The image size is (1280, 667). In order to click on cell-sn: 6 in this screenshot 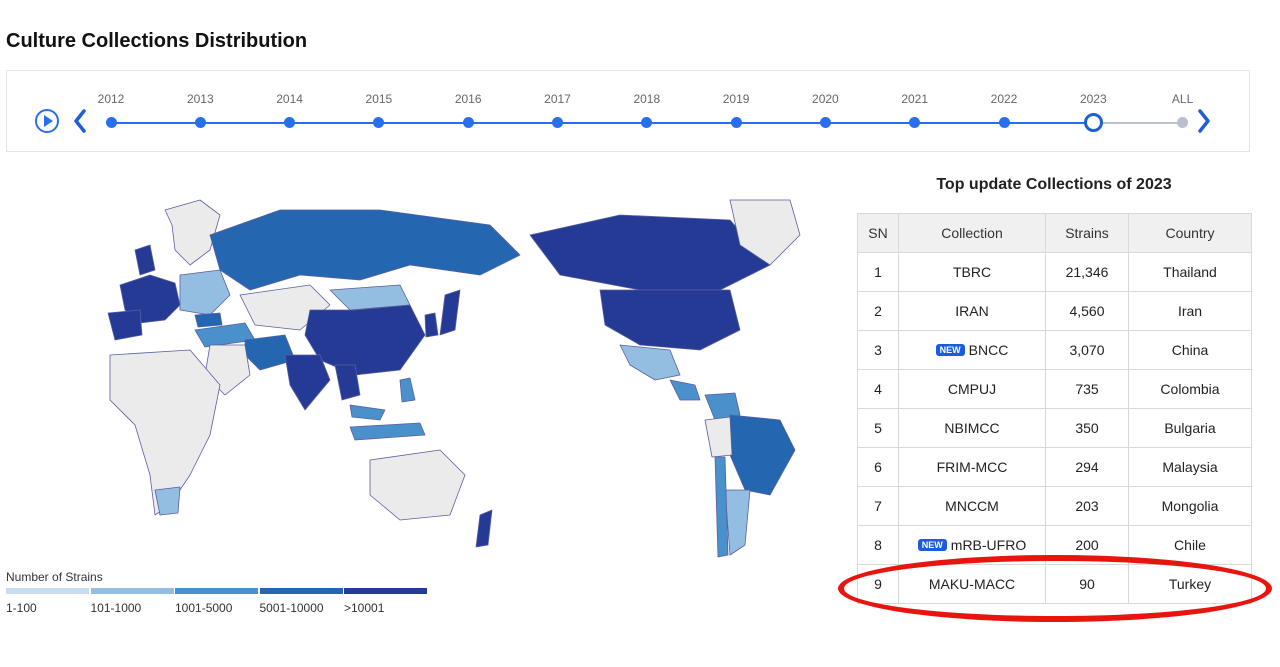, I will do `click(878, 467)`.